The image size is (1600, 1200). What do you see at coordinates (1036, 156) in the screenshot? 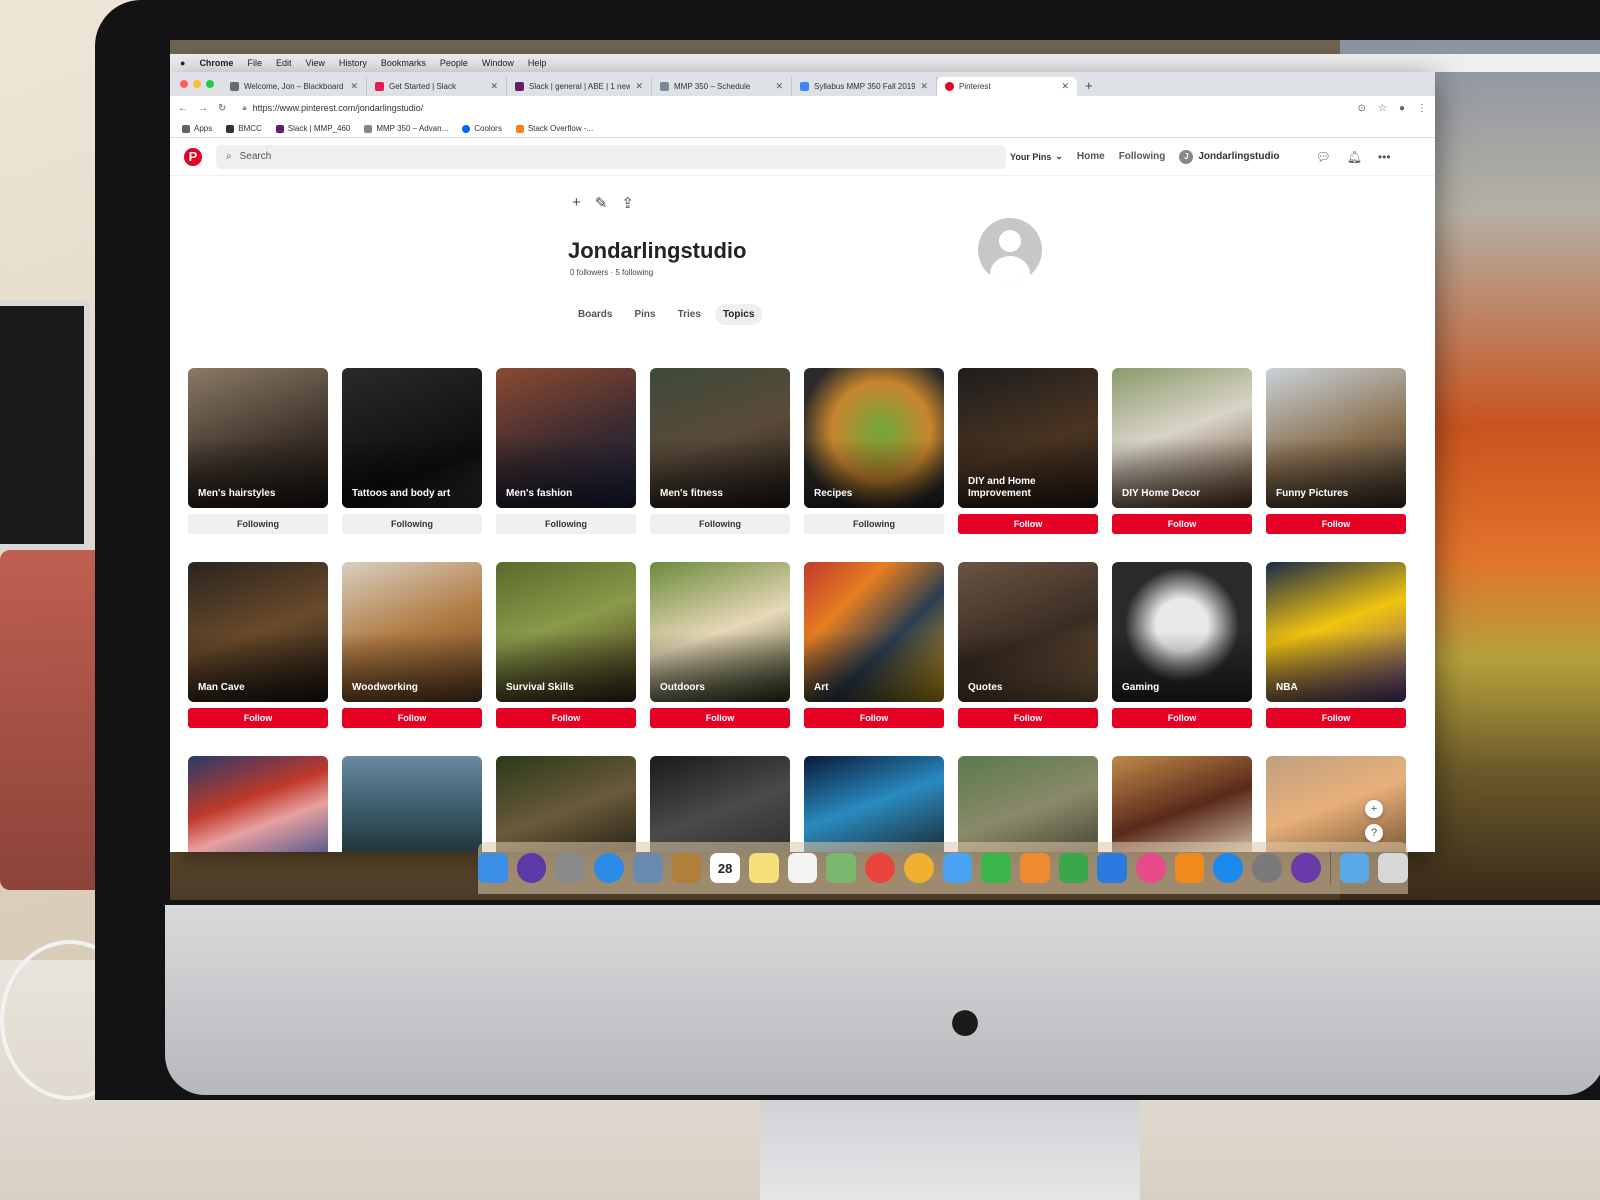
I see `your-pins-dropdown: Your Pins ⌄` at bounding box center [1036, 156].